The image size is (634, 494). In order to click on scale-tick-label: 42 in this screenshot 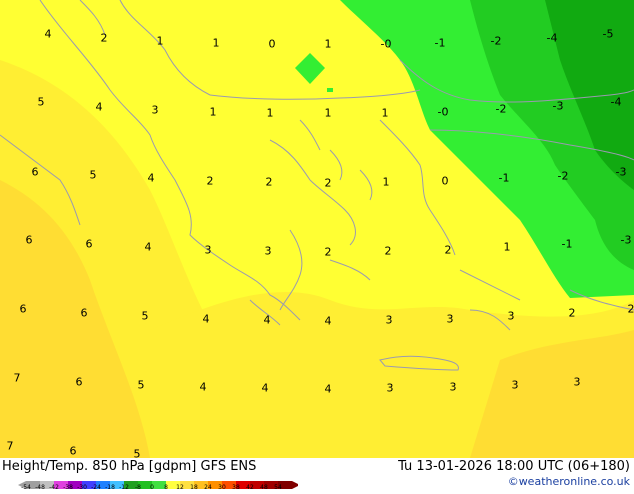, I will do `click(250, 488)`.